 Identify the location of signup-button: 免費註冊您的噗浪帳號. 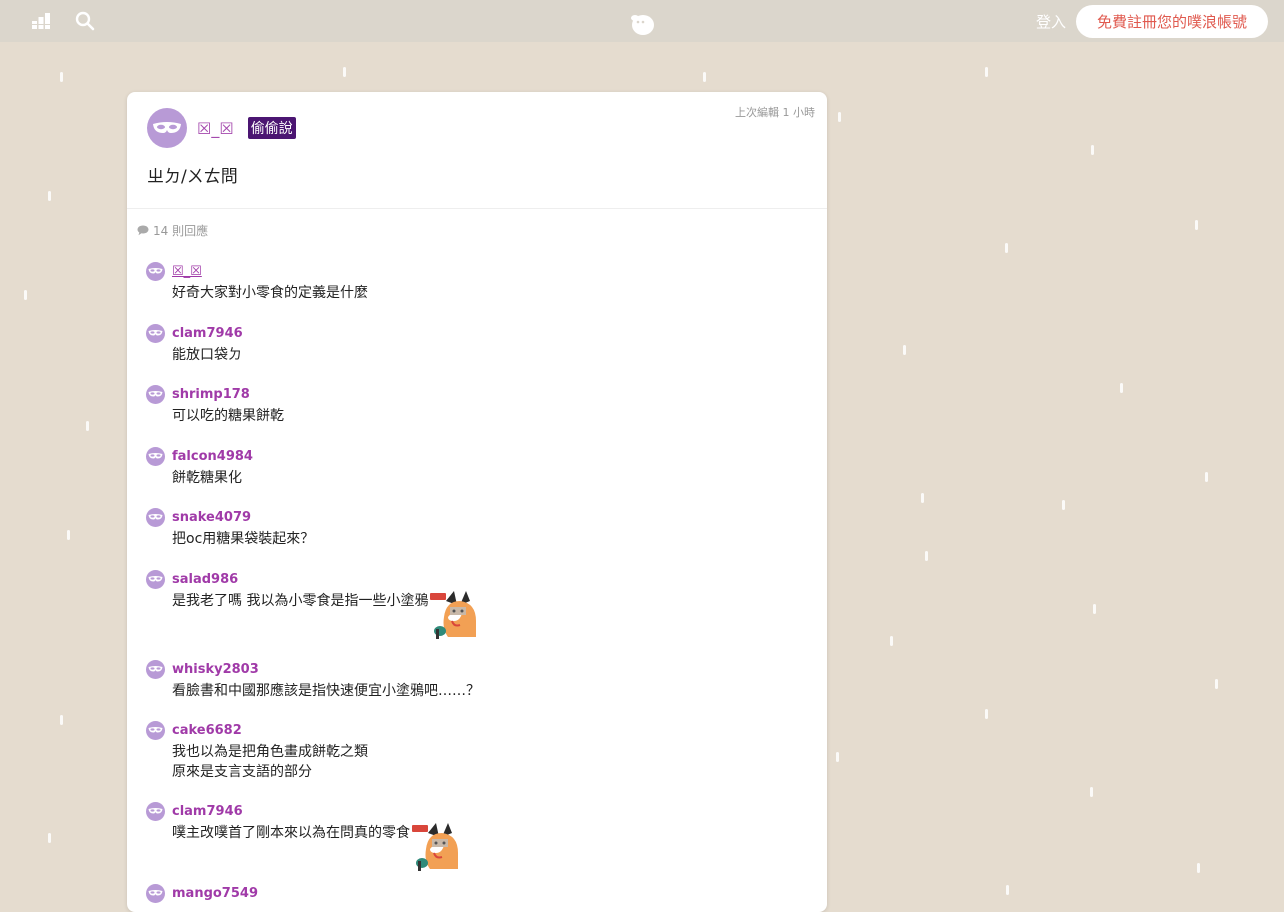
(1171, 21).